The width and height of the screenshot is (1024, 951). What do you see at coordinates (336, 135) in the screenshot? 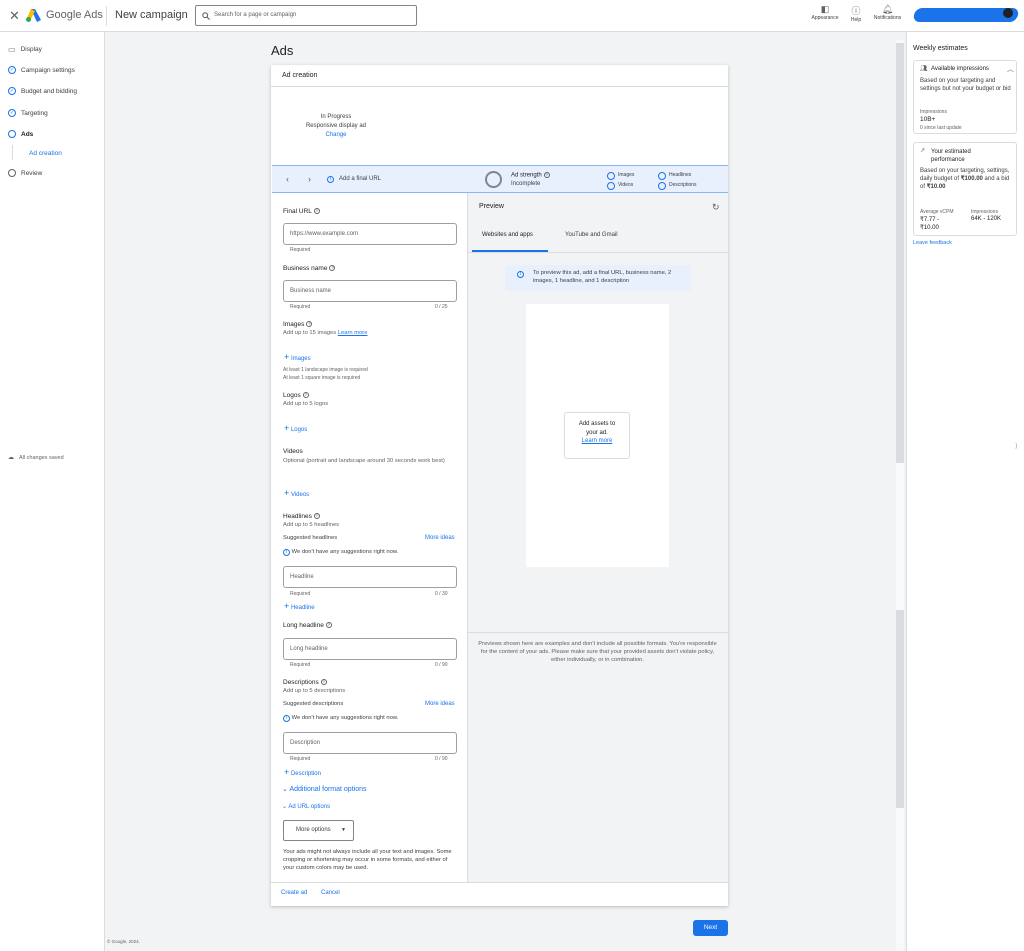
I see `change-link: Change` at bounding box center [336, 135].